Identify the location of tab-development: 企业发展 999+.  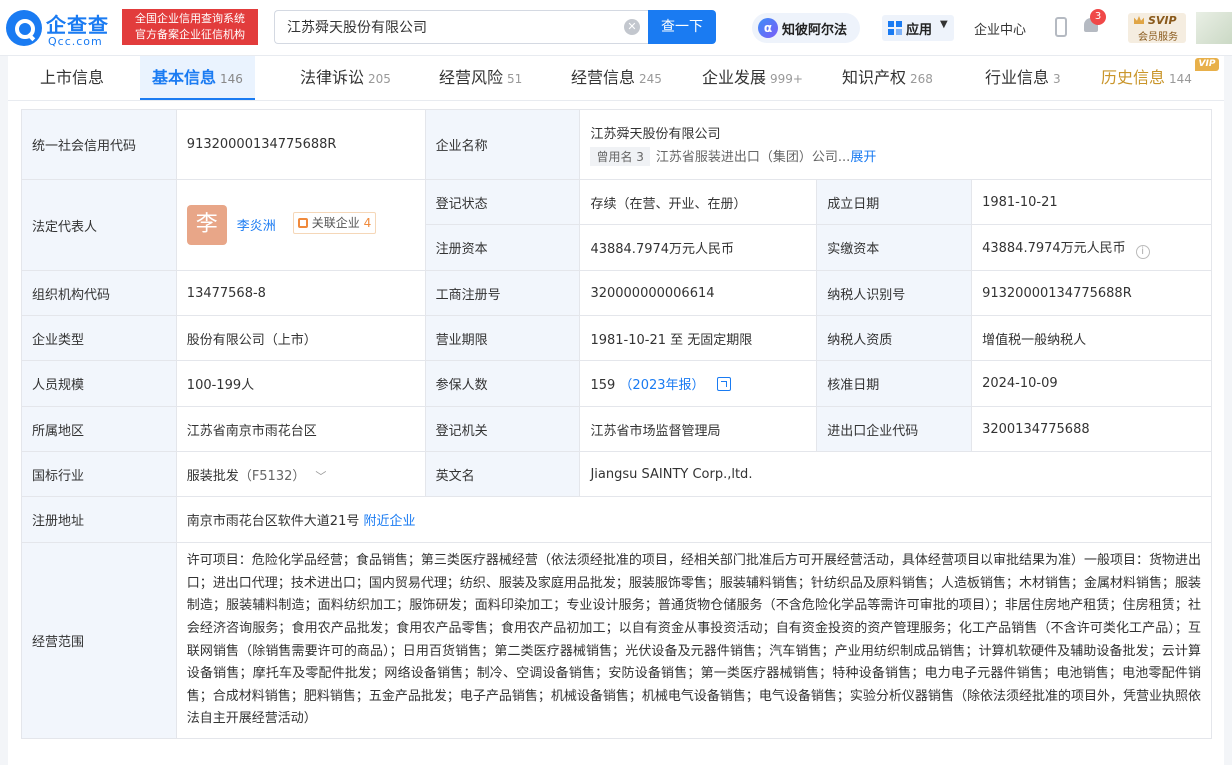
(752, 78).